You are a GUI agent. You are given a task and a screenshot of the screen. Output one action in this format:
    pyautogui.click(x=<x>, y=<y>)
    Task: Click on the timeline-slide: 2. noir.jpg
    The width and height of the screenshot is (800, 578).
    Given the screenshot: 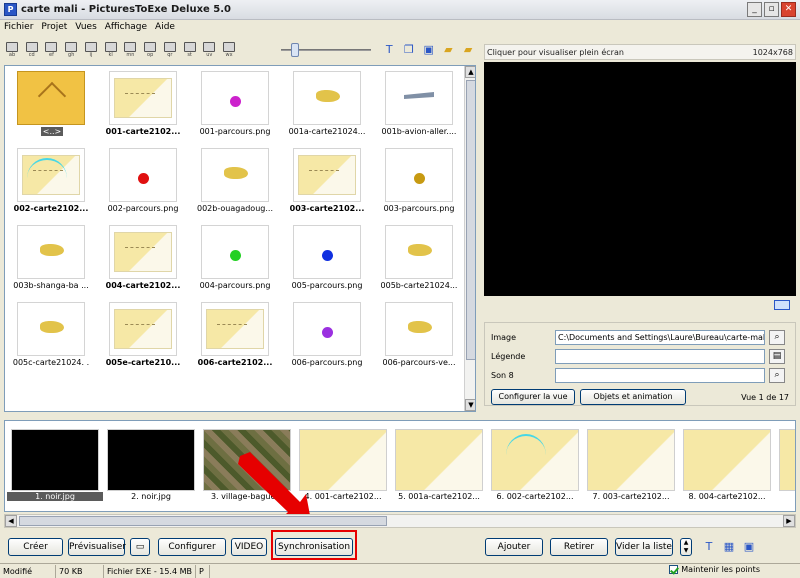 What is the action you would take?
    pyautogui.click(x=151, y=465)
    